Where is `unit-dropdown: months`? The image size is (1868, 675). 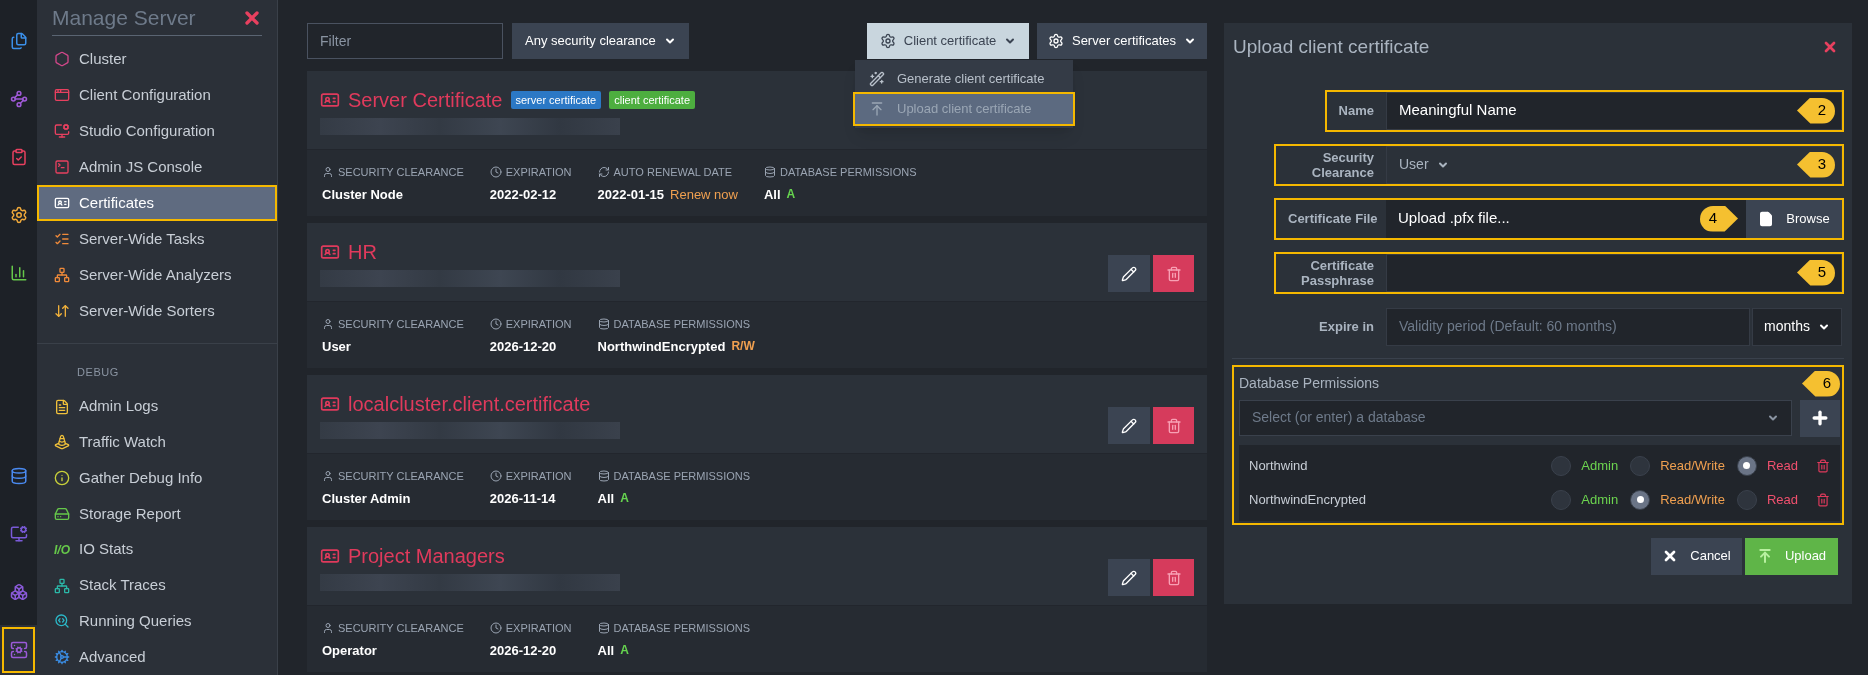
unit-dropdown: months is located at coordinates (1797, 326).